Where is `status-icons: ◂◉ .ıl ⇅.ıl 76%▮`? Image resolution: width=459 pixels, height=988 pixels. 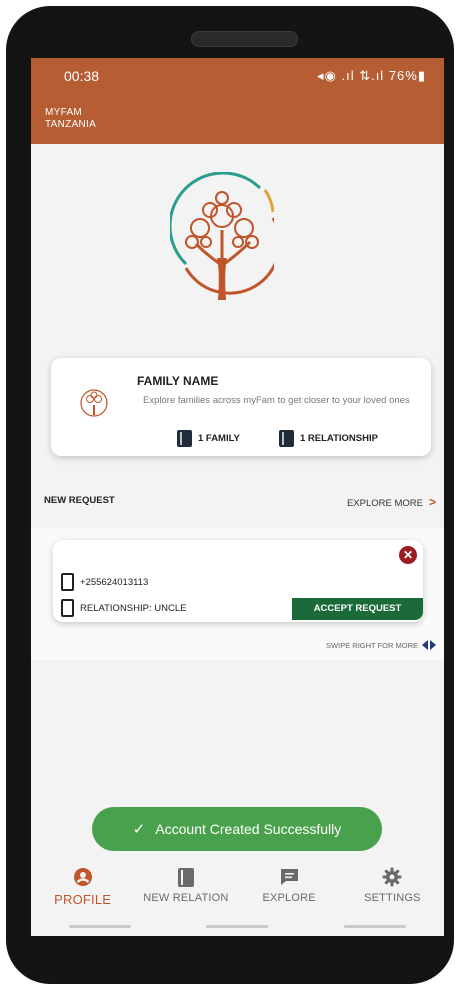
status-icons: ◂◉ .ıl ⇅.ıl 76%▮ is located at coordinates (371, 76).